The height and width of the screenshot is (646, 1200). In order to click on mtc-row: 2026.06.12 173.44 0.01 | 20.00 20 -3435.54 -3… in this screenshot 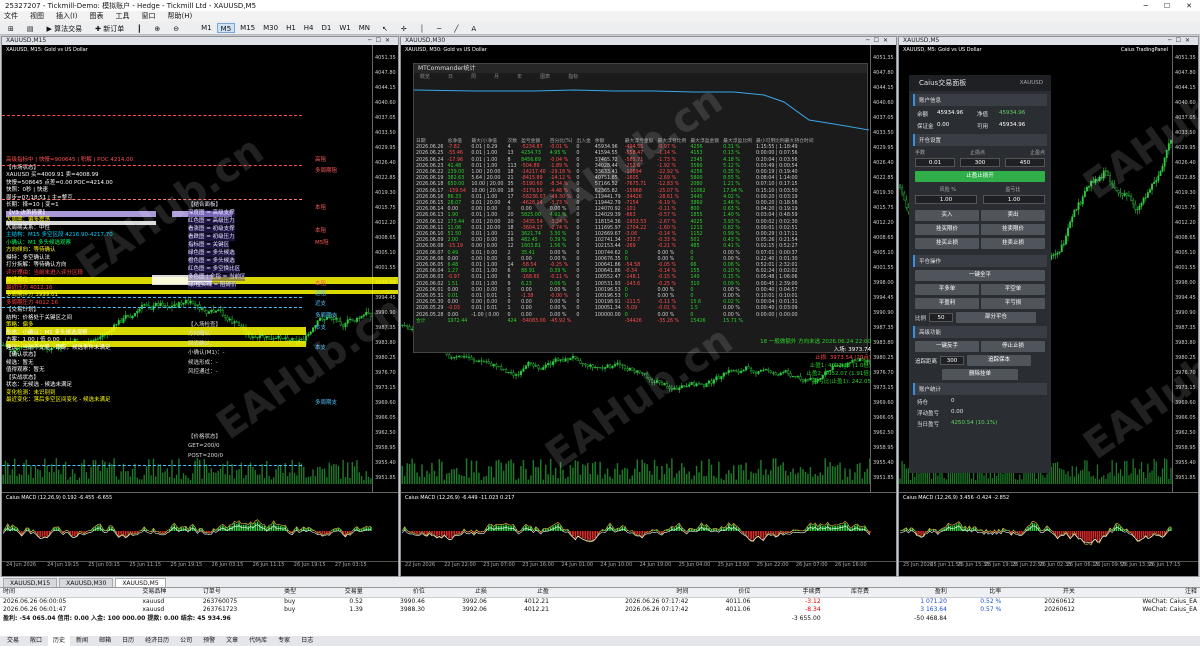, I will do `click(615, 223)`.